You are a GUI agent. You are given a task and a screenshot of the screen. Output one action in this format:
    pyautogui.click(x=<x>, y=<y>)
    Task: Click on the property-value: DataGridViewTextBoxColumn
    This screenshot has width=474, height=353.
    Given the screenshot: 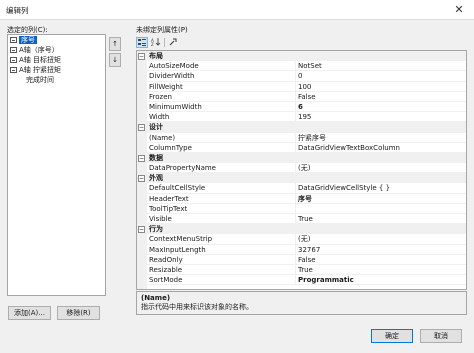 What is the action you would take?
    pyautogui.click(x=381, y=148)
    